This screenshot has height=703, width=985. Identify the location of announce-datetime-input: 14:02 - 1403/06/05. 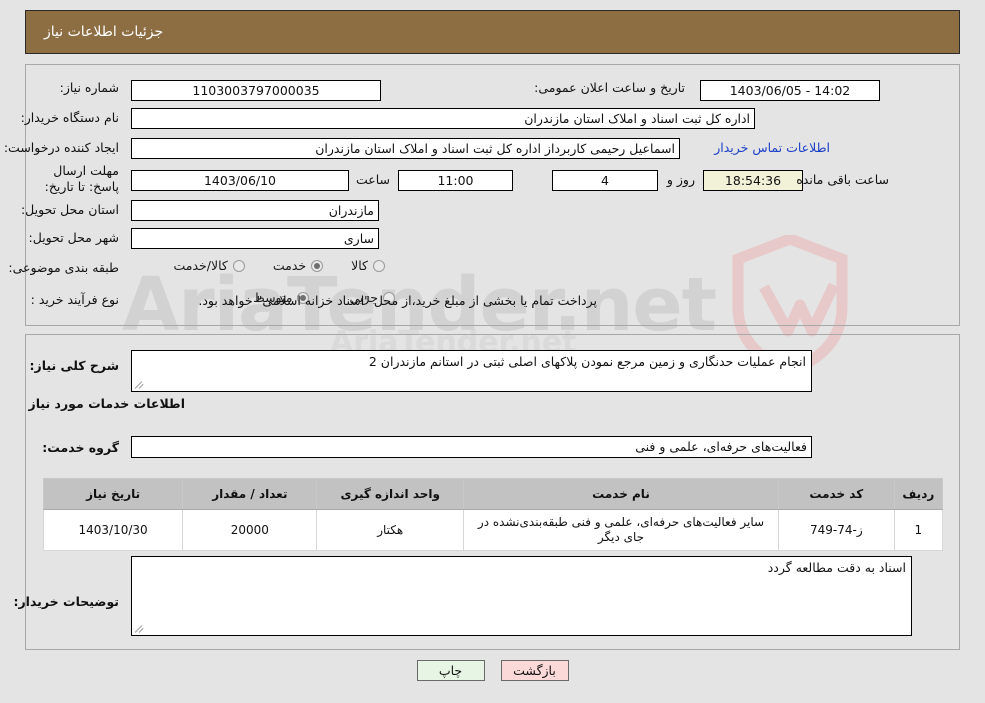
(790, 90).